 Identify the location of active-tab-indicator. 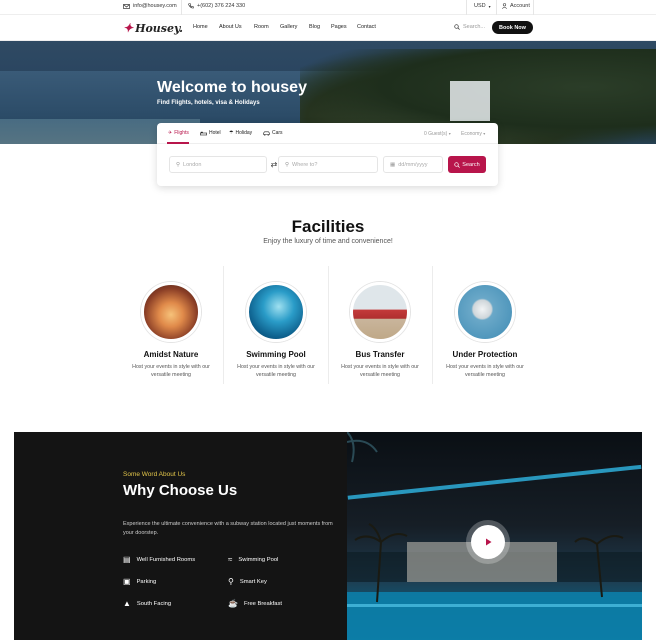
(178, 143).